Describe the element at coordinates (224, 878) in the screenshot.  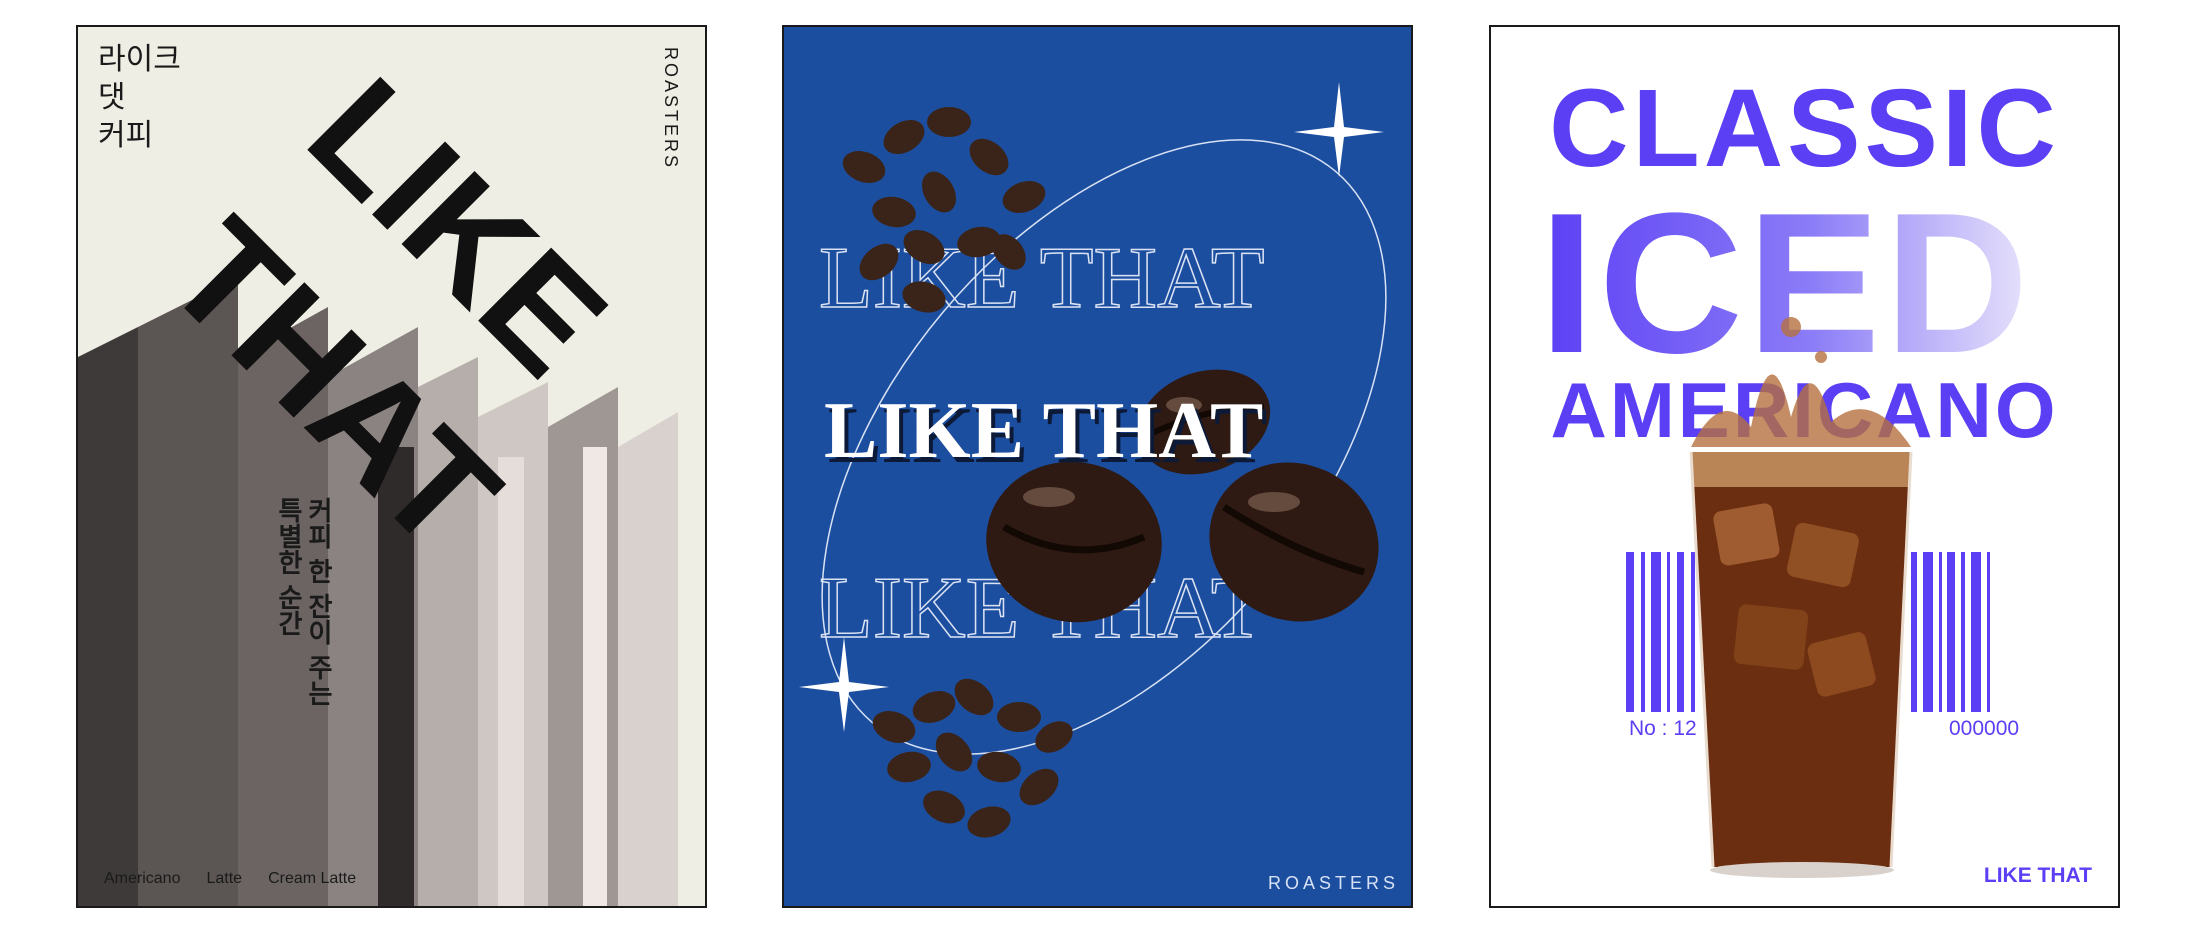
I see `menu-item: Latte` at that location.